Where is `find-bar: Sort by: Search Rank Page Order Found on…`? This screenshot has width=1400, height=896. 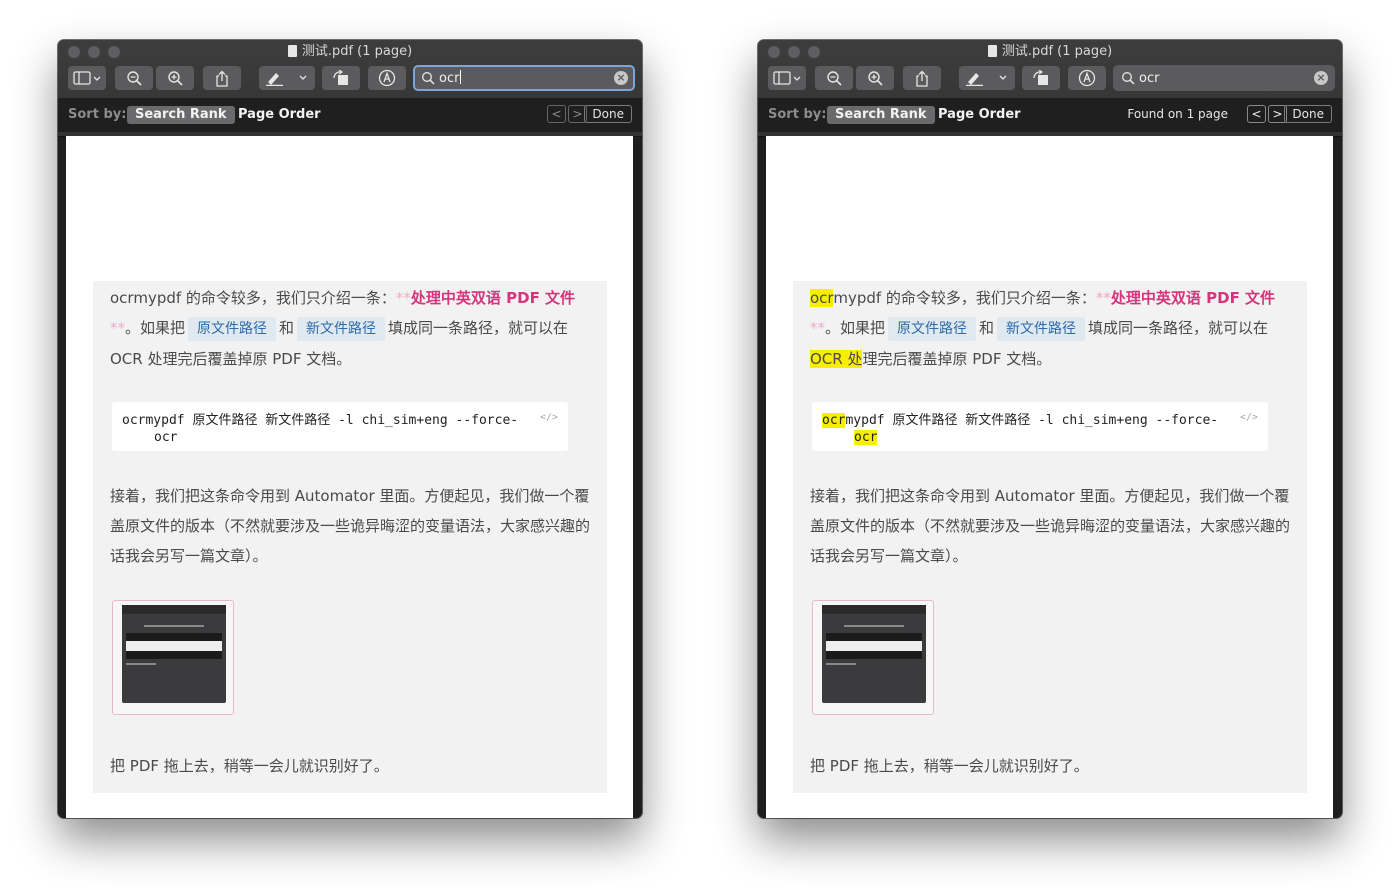
find-bar: Sort by: Search Rank Page Order Found on… is located at coordinates (1050, 115).